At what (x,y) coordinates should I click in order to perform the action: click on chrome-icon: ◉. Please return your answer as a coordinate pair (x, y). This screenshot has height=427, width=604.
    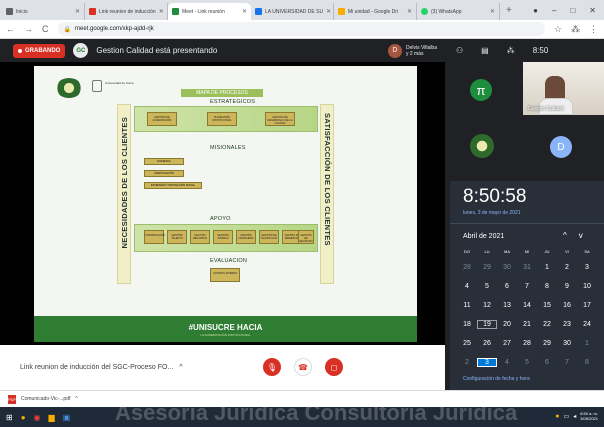
    Looking at the image, I should click on (37, 417).